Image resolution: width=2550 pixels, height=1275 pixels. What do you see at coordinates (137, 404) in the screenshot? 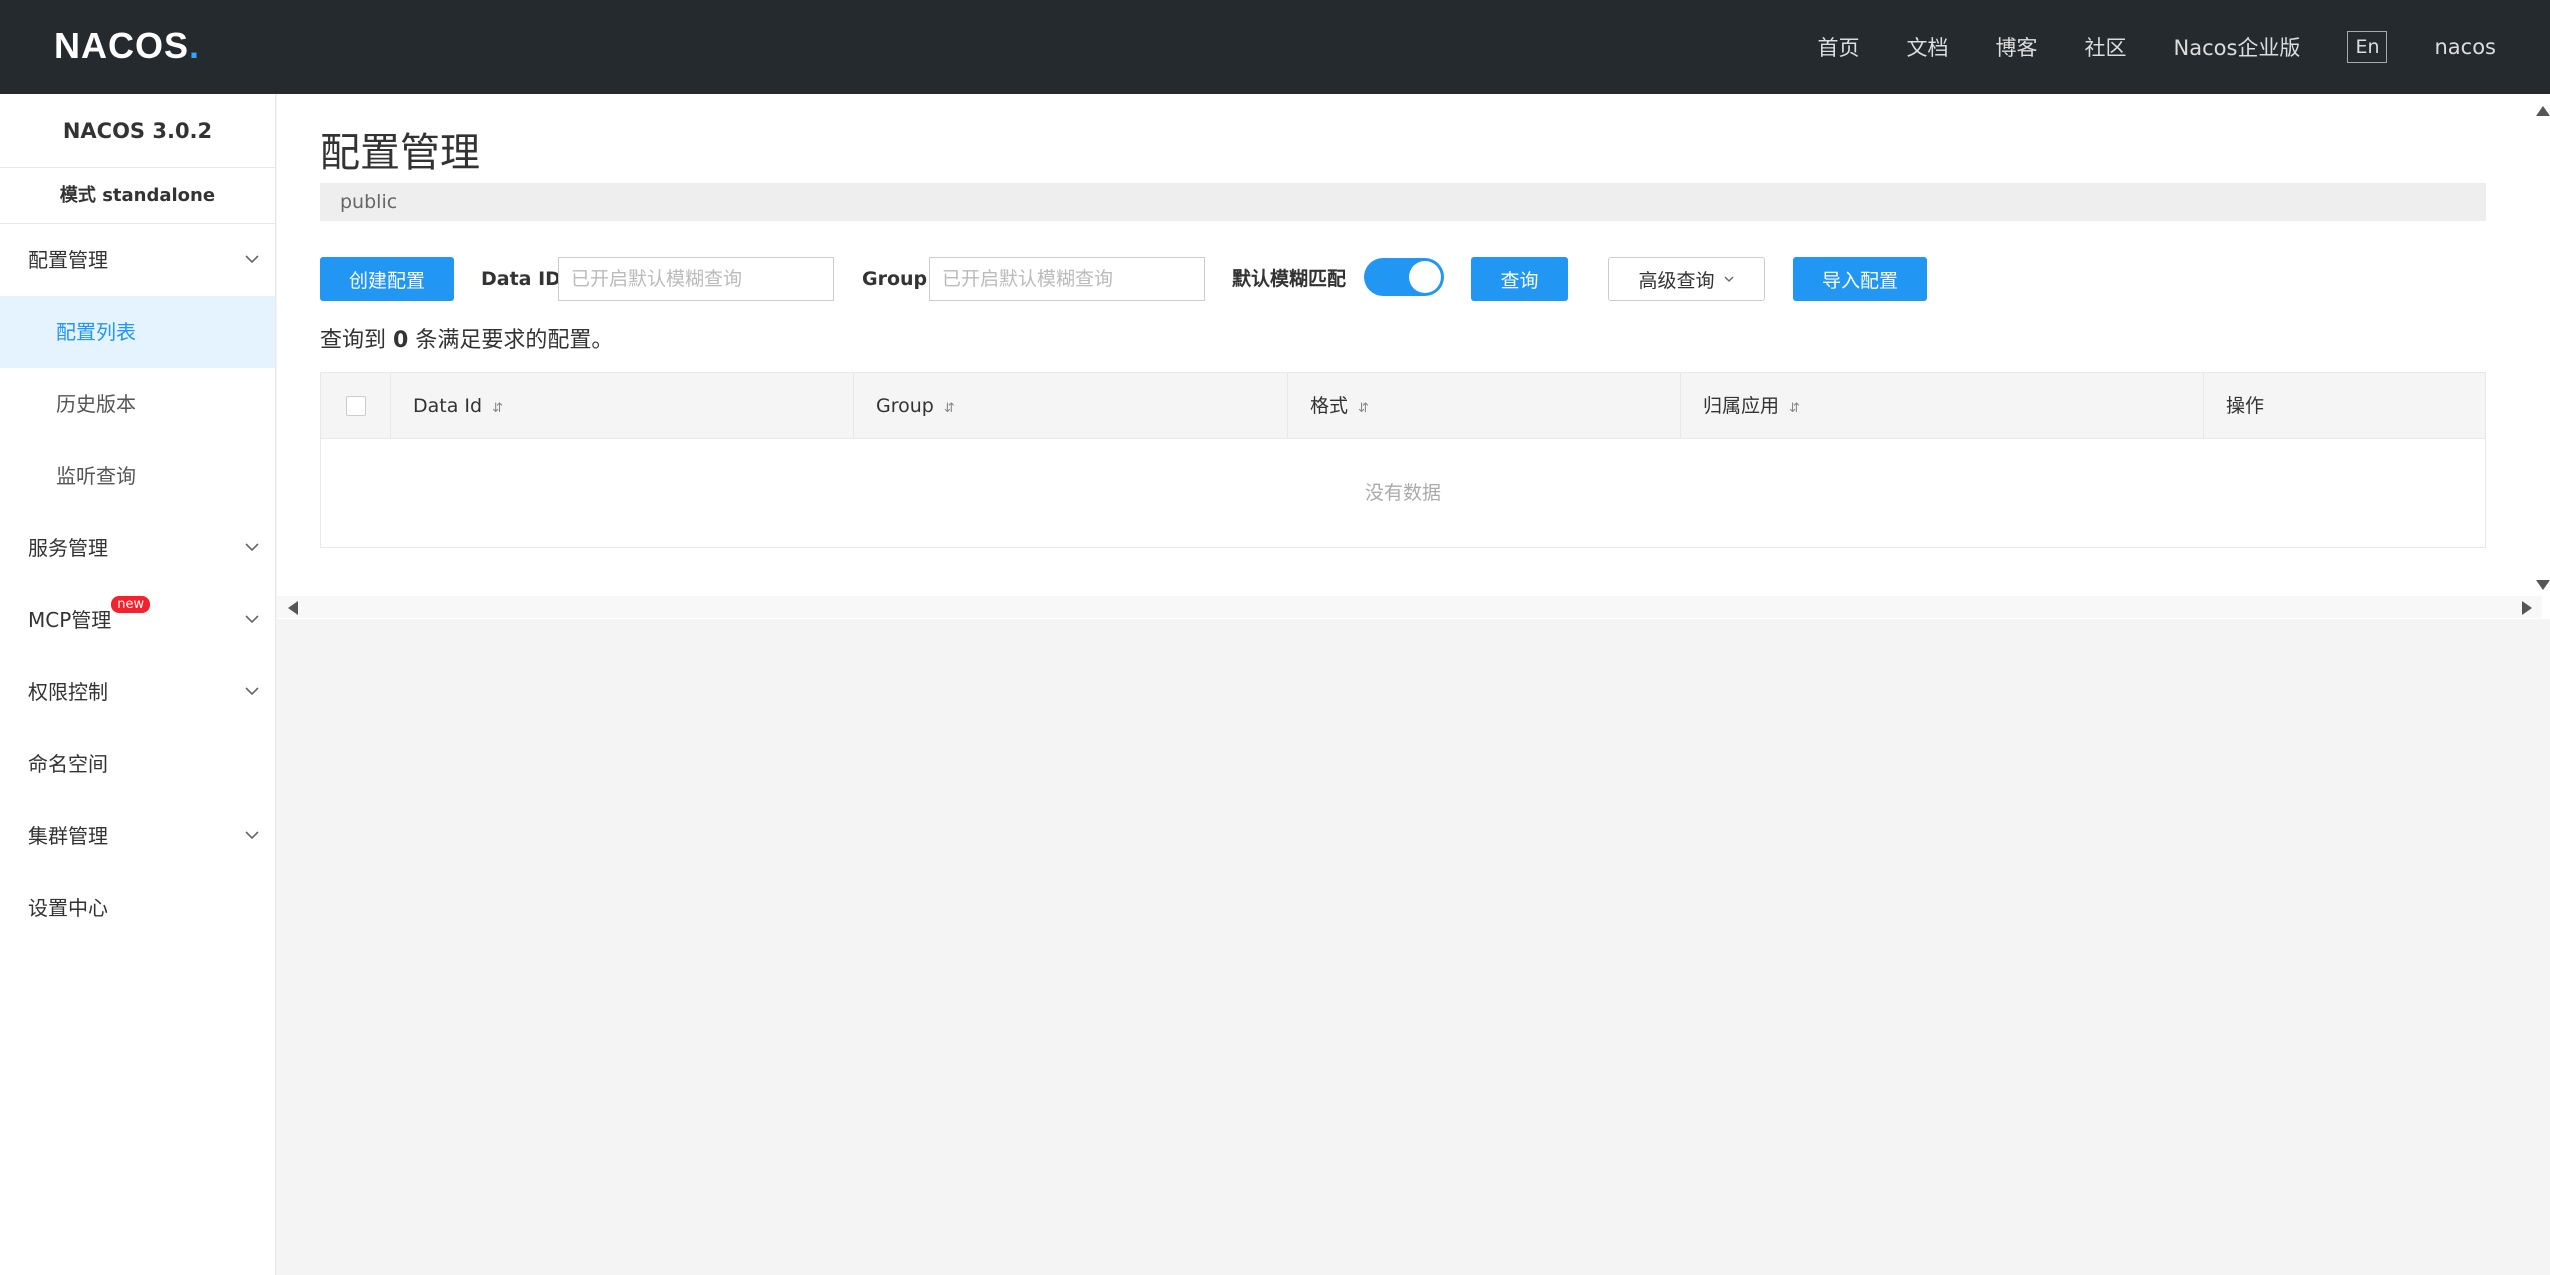
I see `sidebar-item-history: 历史版本` at bounding box center [137, 404].